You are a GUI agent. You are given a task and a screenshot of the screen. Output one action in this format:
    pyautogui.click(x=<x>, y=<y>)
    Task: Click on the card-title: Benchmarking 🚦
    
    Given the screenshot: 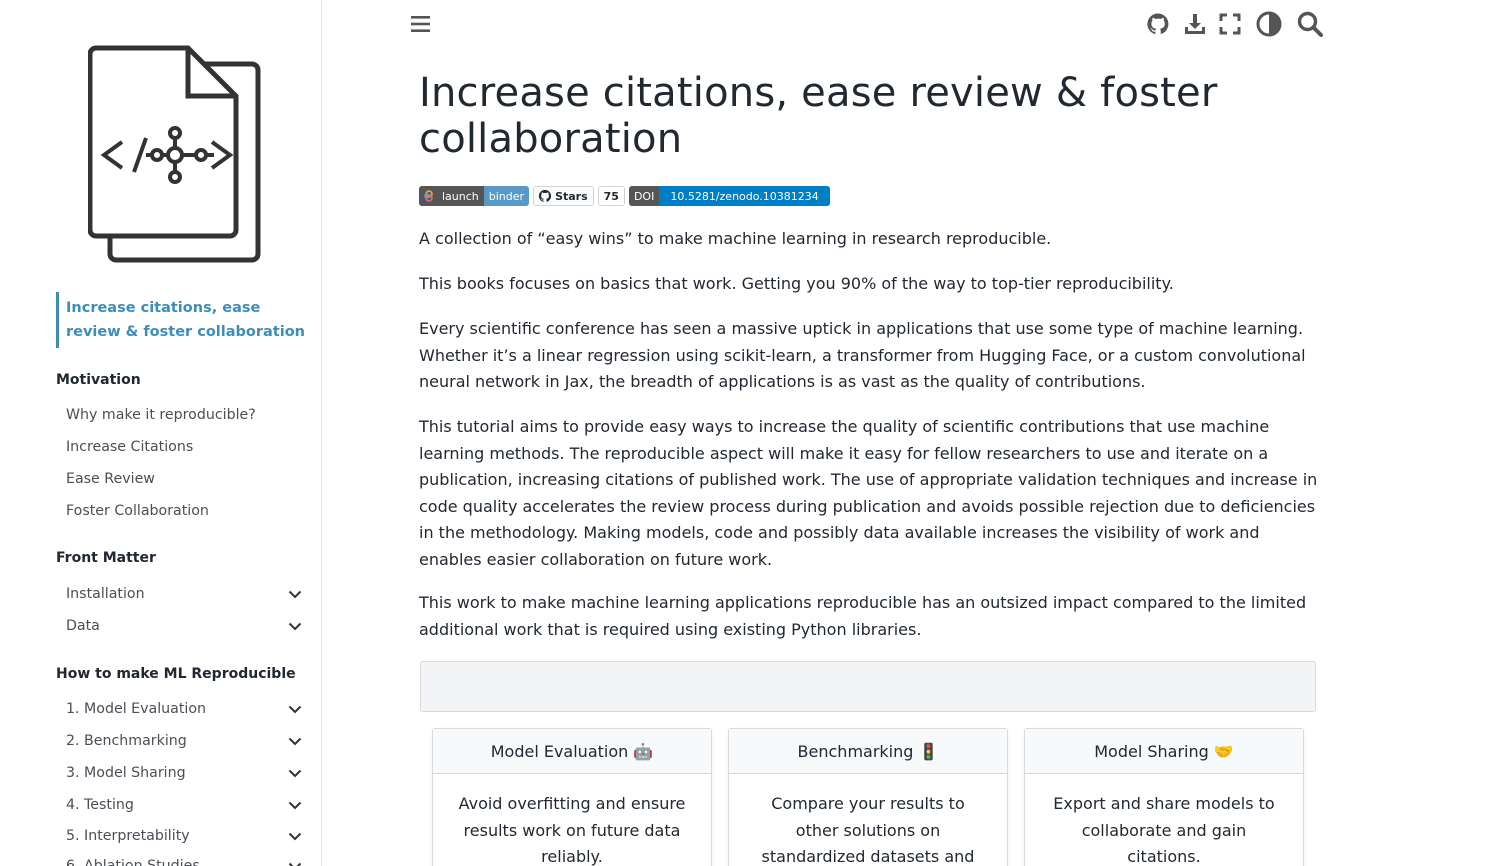 What is the action you would take?
    pyautogui.click(x=868, y=751)
    